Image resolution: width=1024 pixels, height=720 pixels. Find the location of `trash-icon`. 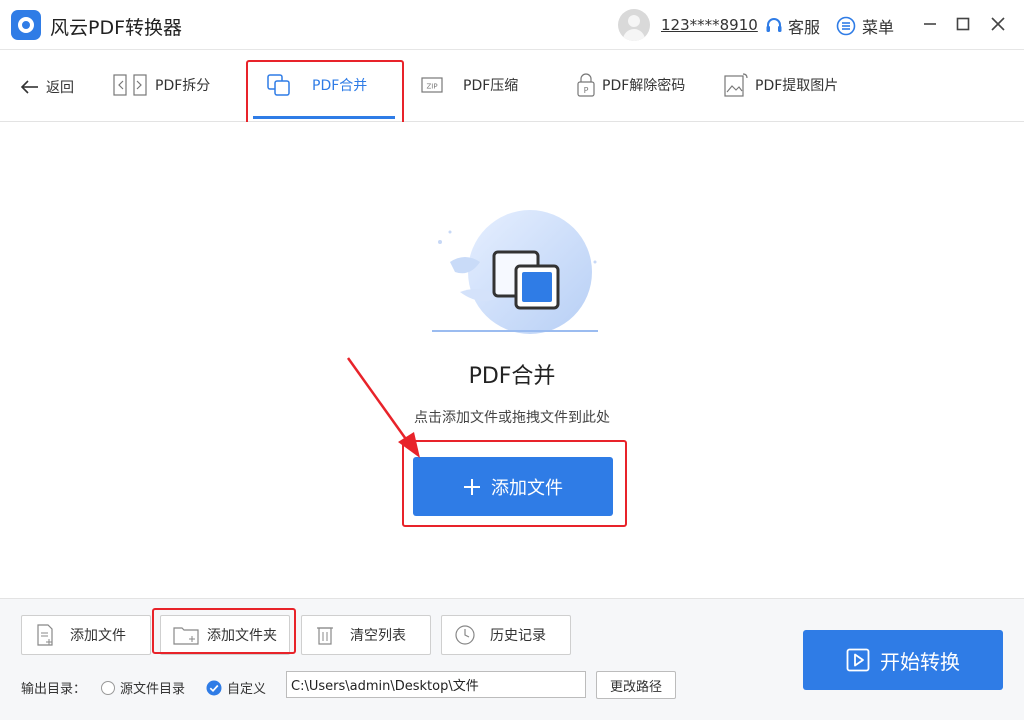

trash-icon is located at coordinates (325, 636).